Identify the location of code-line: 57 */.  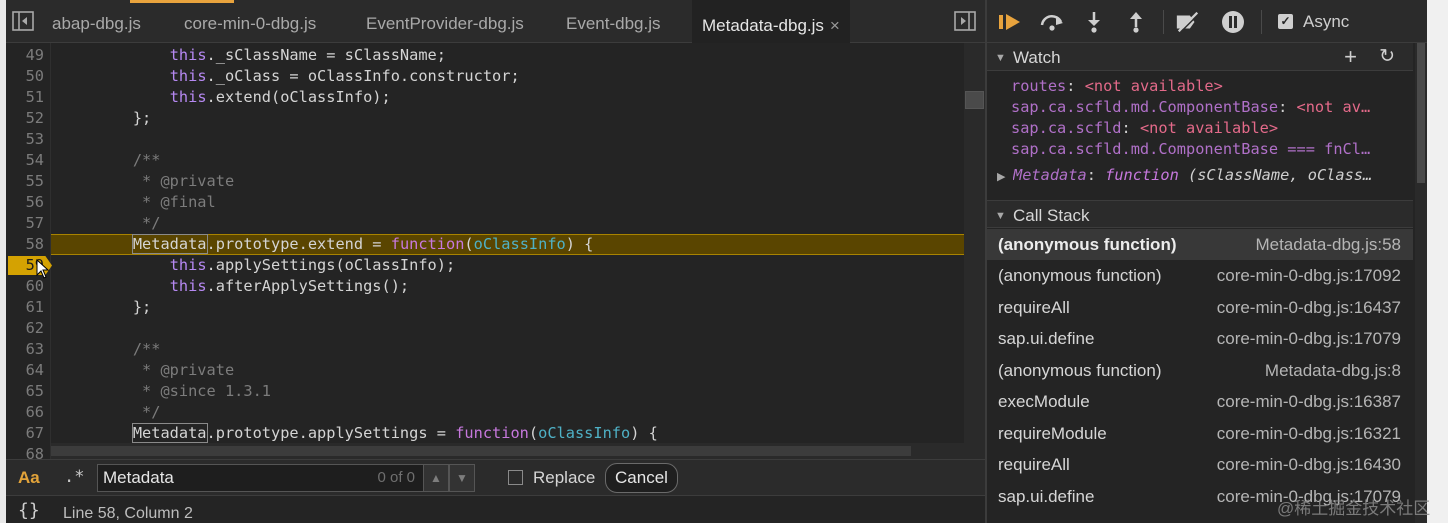
(495, 223).